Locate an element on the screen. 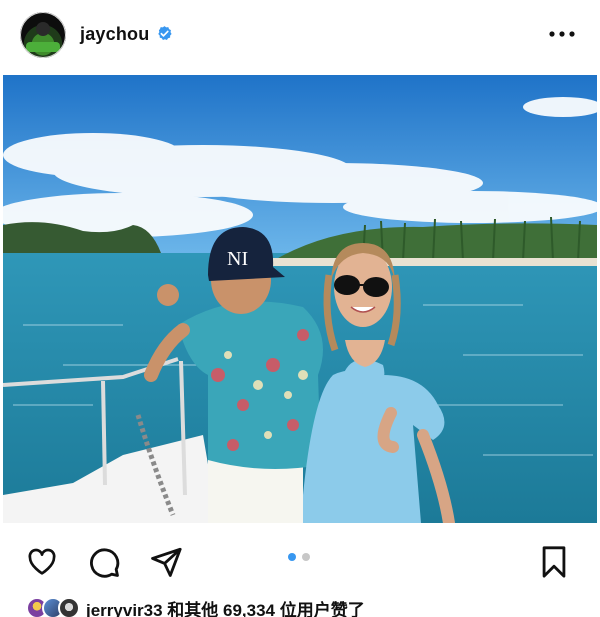  like-button is located at coordinates (42, 562).